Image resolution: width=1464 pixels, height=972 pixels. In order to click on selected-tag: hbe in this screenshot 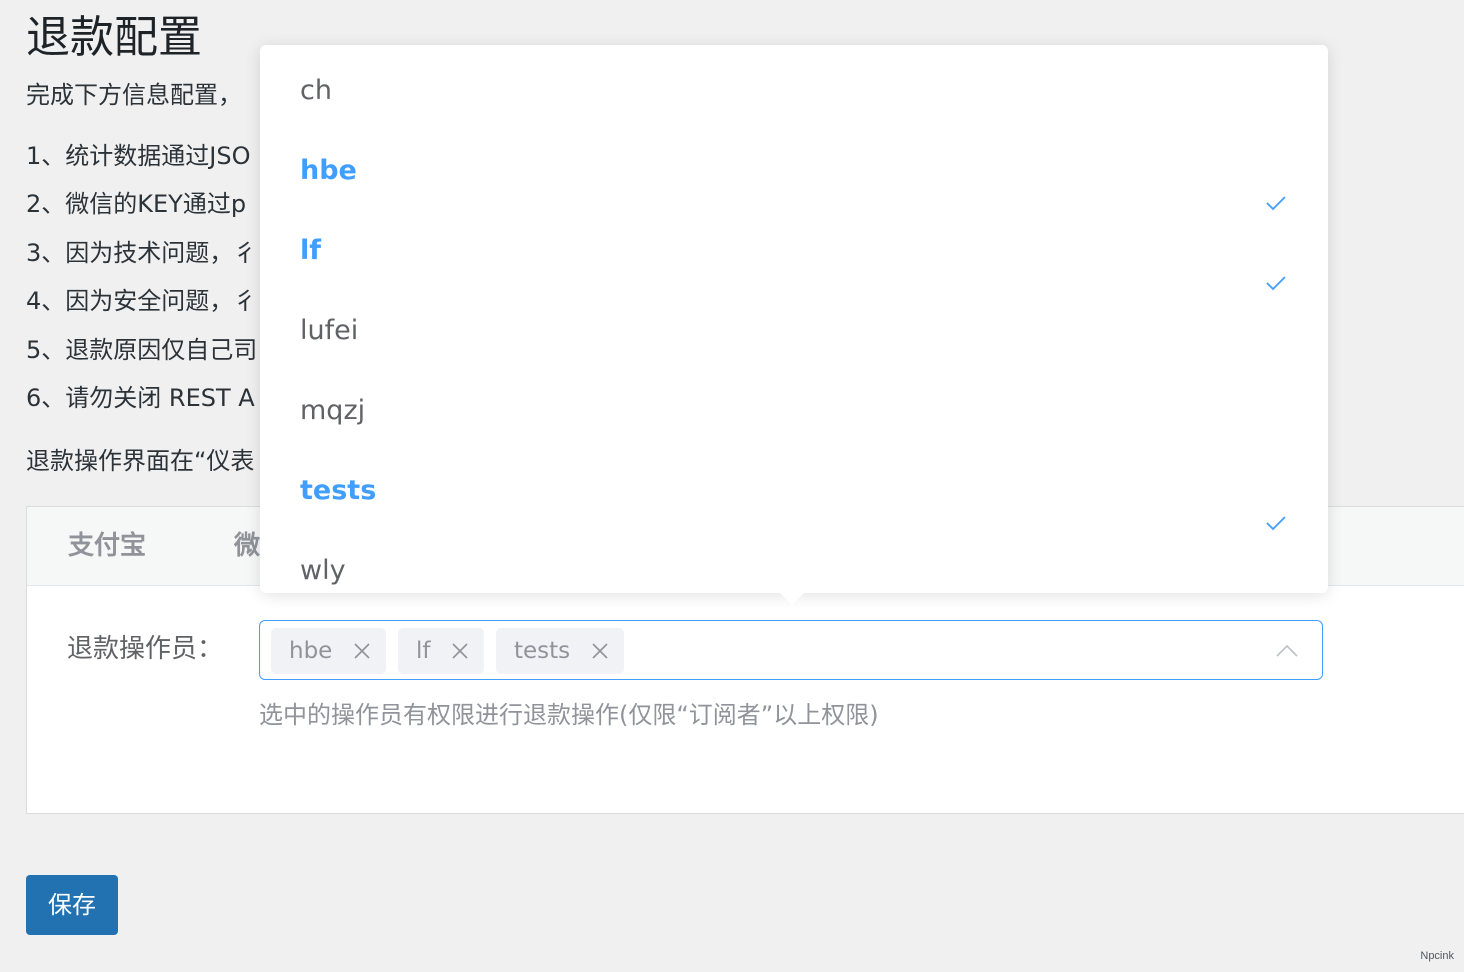, I will do `click(328, 651)`.